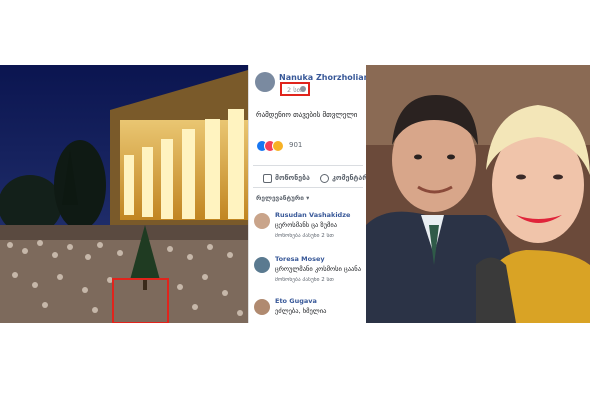  I want to click on comment-icon, so click(324, 178).